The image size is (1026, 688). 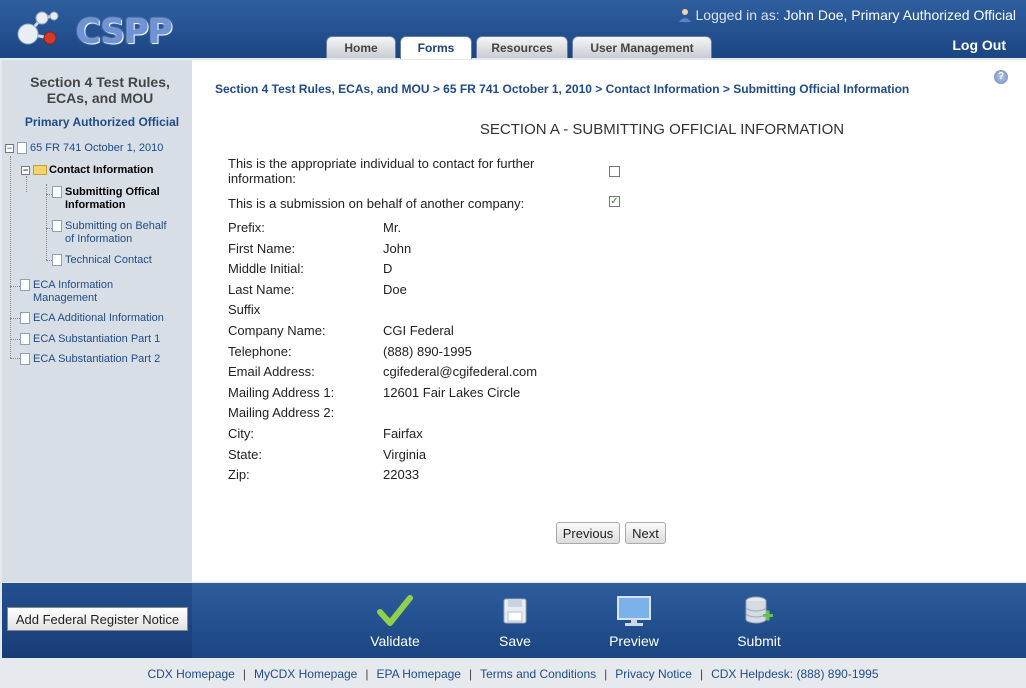 What do you see at coordinates (642, 47) in the screenshot?
I see `tab-user-management: User Management` at bounding box center [642, 47].